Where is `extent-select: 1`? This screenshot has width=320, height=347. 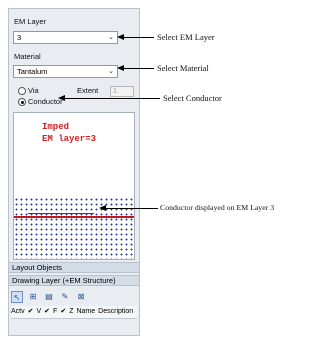 extent-select: 1 is located at coordinates (122, 91).